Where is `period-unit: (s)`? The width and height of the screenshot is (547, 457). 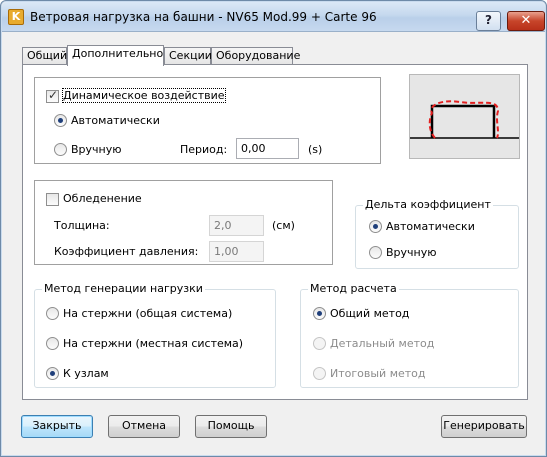 period-unit: (s) is located at coordinates (315, 149).